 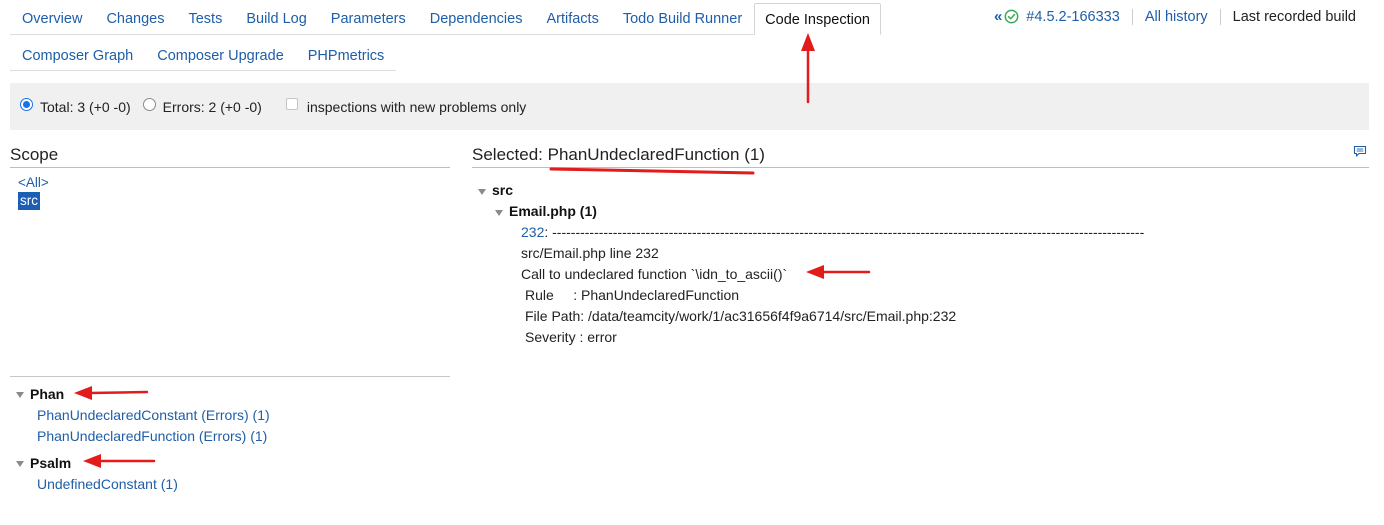 I want to click on double-chevron-left-icon: «, so click(x=998, y=16).